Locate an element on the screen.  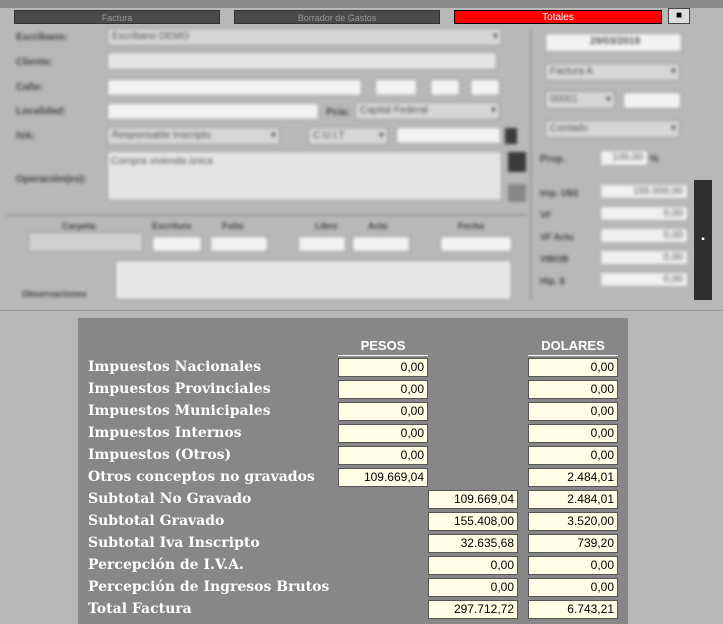
cliente-field is located at coordinates (302, 61).